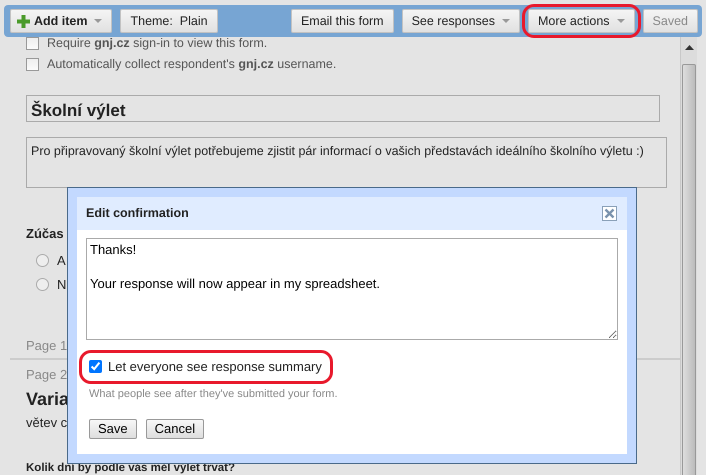 The image size is (706, 475). Describe the element at coordinates (47, 423) in the screenshot. I see `page-description: větev c` at that location.